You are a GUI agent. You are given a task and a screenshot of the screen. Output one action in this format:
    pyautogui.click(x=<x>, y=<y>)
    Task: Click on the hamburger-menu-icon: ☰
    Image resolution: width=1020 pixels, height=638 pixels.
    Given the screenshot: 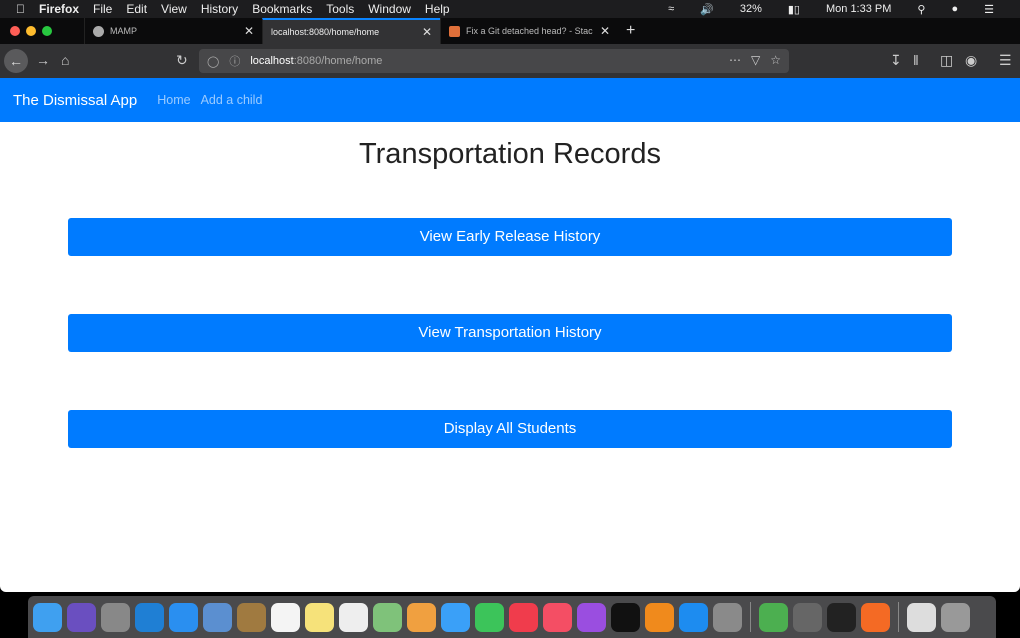 What is the action you would take?
    pyautogui.click(x=1005, y=60)
    